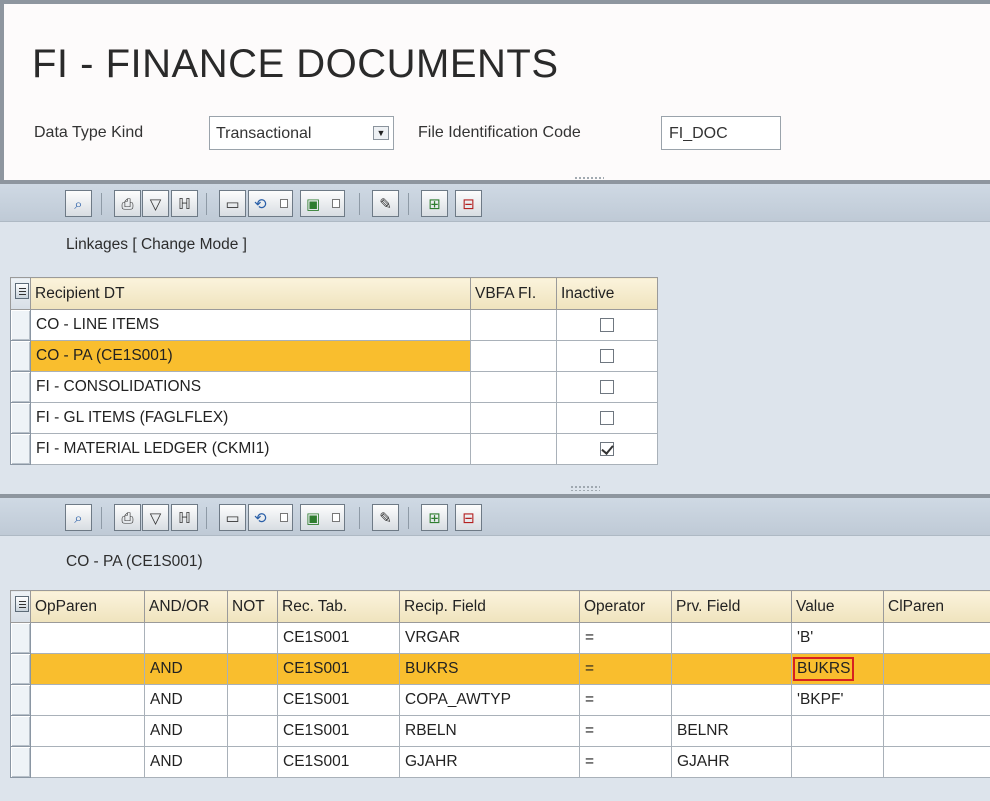 The height and width of the screenshot is (801, 990). Describe the element at coordinates (250, 356) in the screenshot. I see `recipient-cell: CO - PA (CE1S001)` at that location.